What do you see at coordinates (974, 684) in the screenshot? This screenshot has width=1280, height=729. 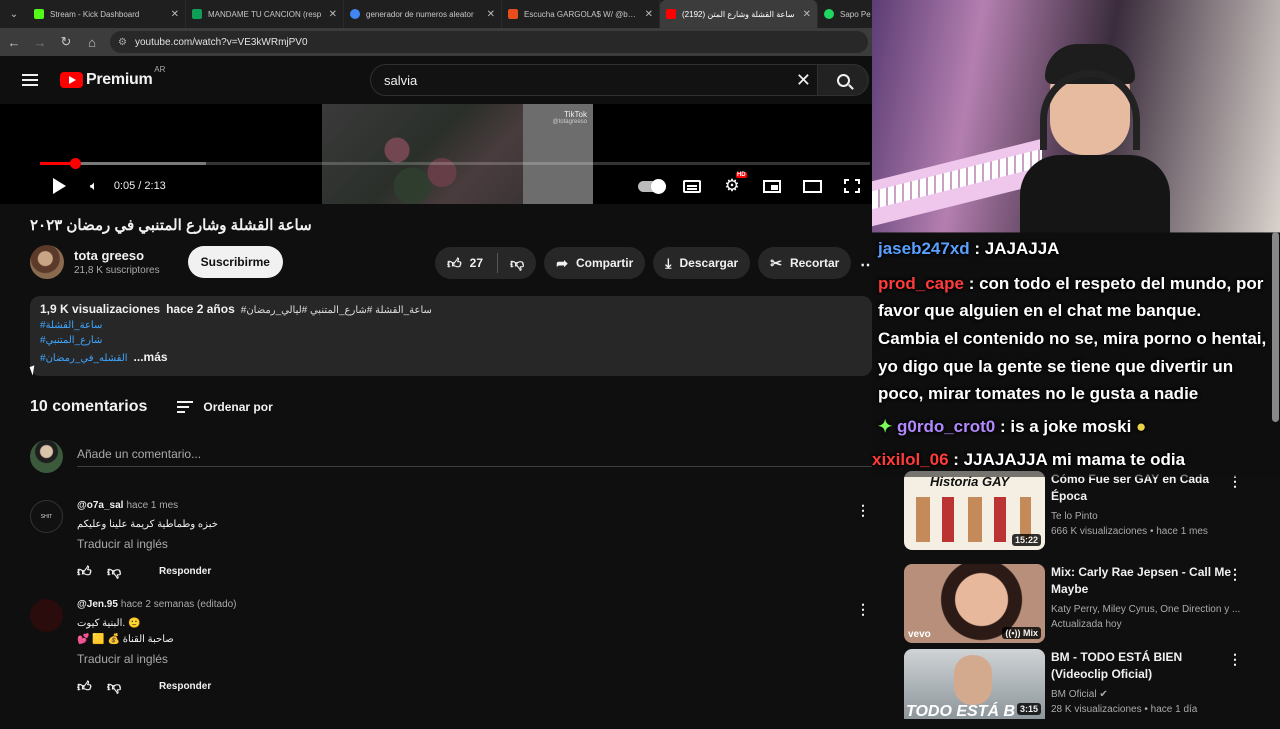 I see `video-thumbnail: TODO ESTÁ B 3:15` at bounding box center [974, 684].